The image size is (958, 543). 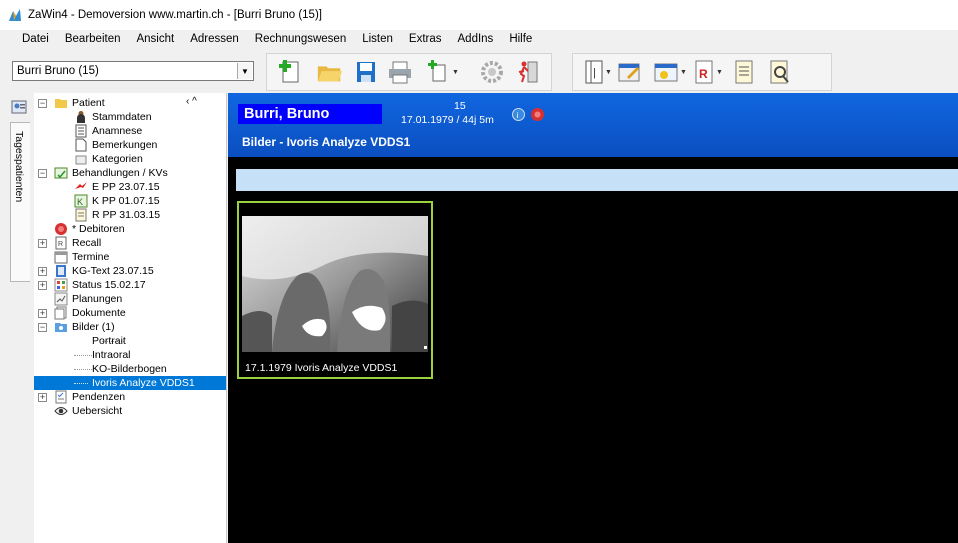 I want to click on expand-pendenzen: +, so click(x=42, y=397).